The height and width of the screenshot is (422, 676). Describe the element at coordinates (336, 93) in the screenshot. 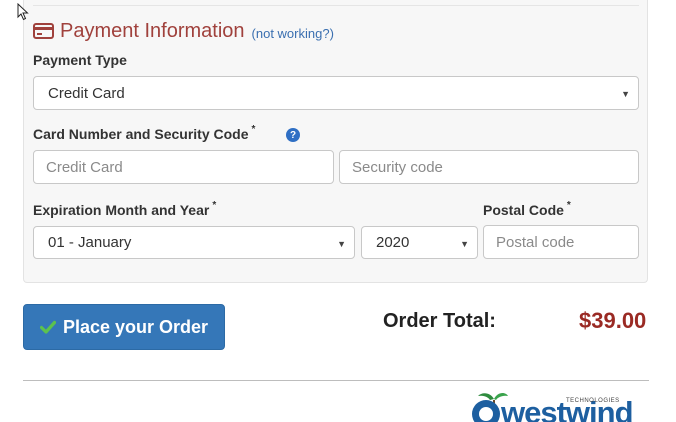

I see `payment-type-select: Credit Card ▼` at that location.